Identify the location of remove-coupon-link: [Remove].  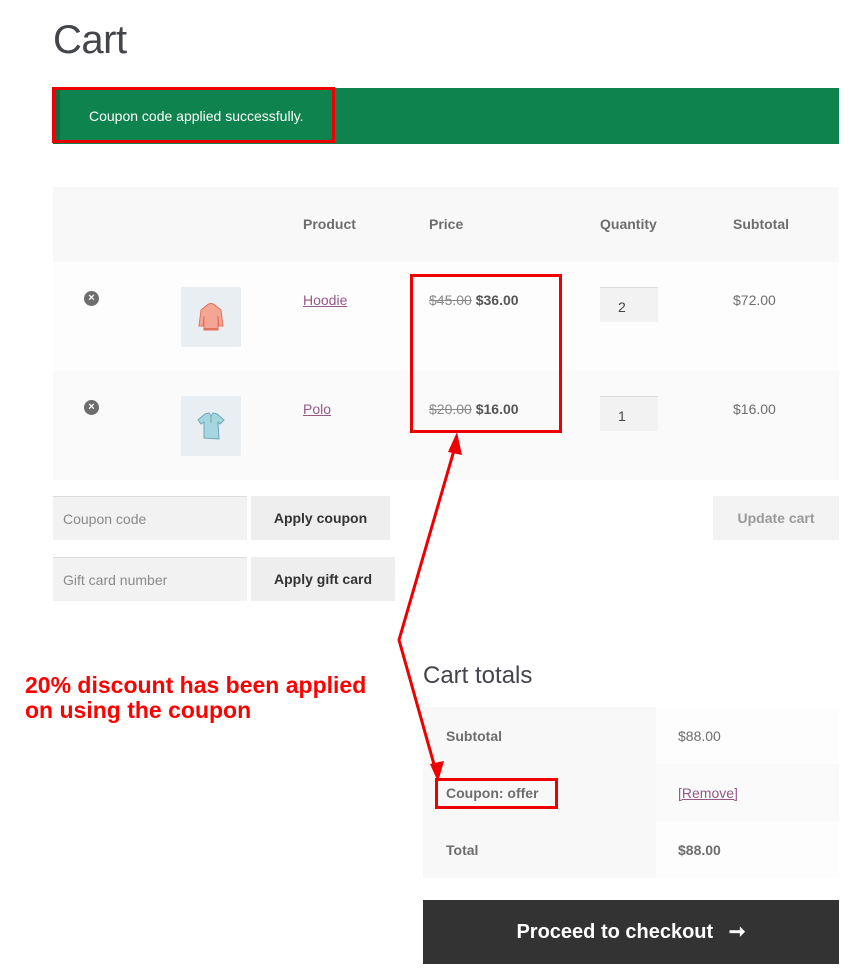
(708, 793).